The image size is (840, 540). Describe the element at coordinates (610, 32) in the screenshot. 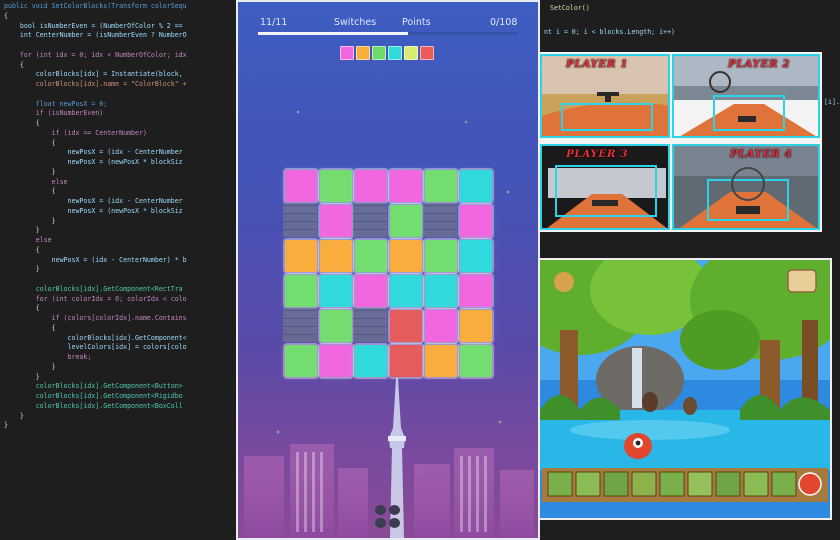

I see `code-fragment: nt i = 0; i < blocks.Length; i++)` at that location.